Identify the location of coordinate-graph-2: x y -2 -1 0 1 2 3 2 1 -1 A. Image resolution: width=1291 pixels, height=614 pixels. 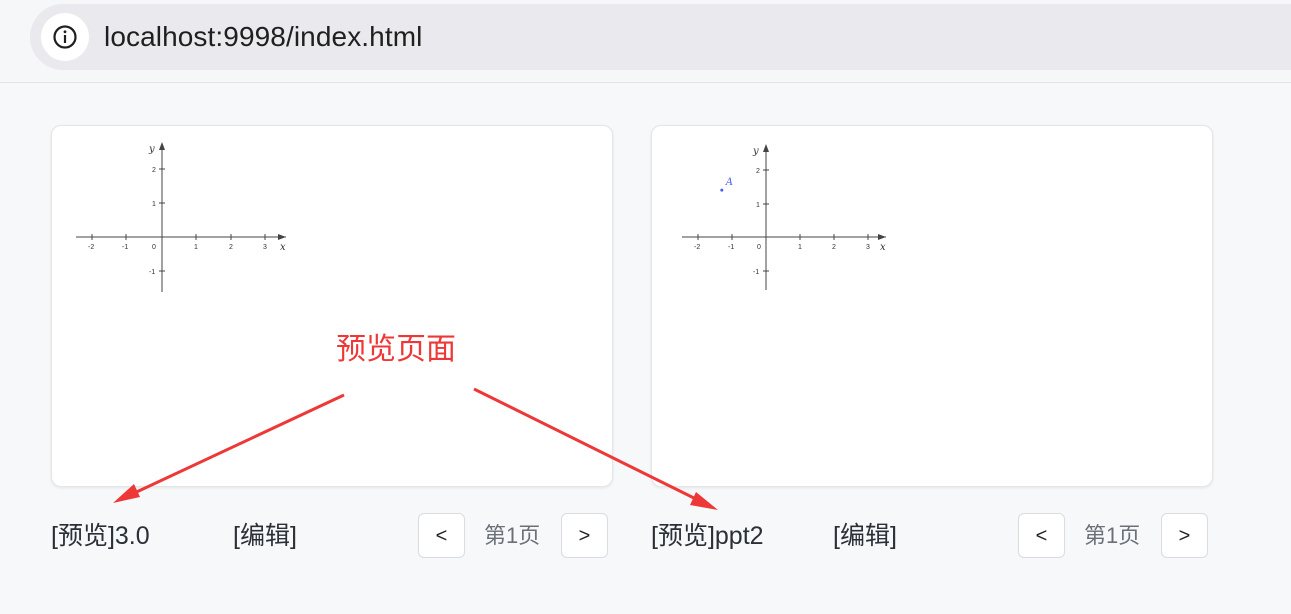
(784, 217).